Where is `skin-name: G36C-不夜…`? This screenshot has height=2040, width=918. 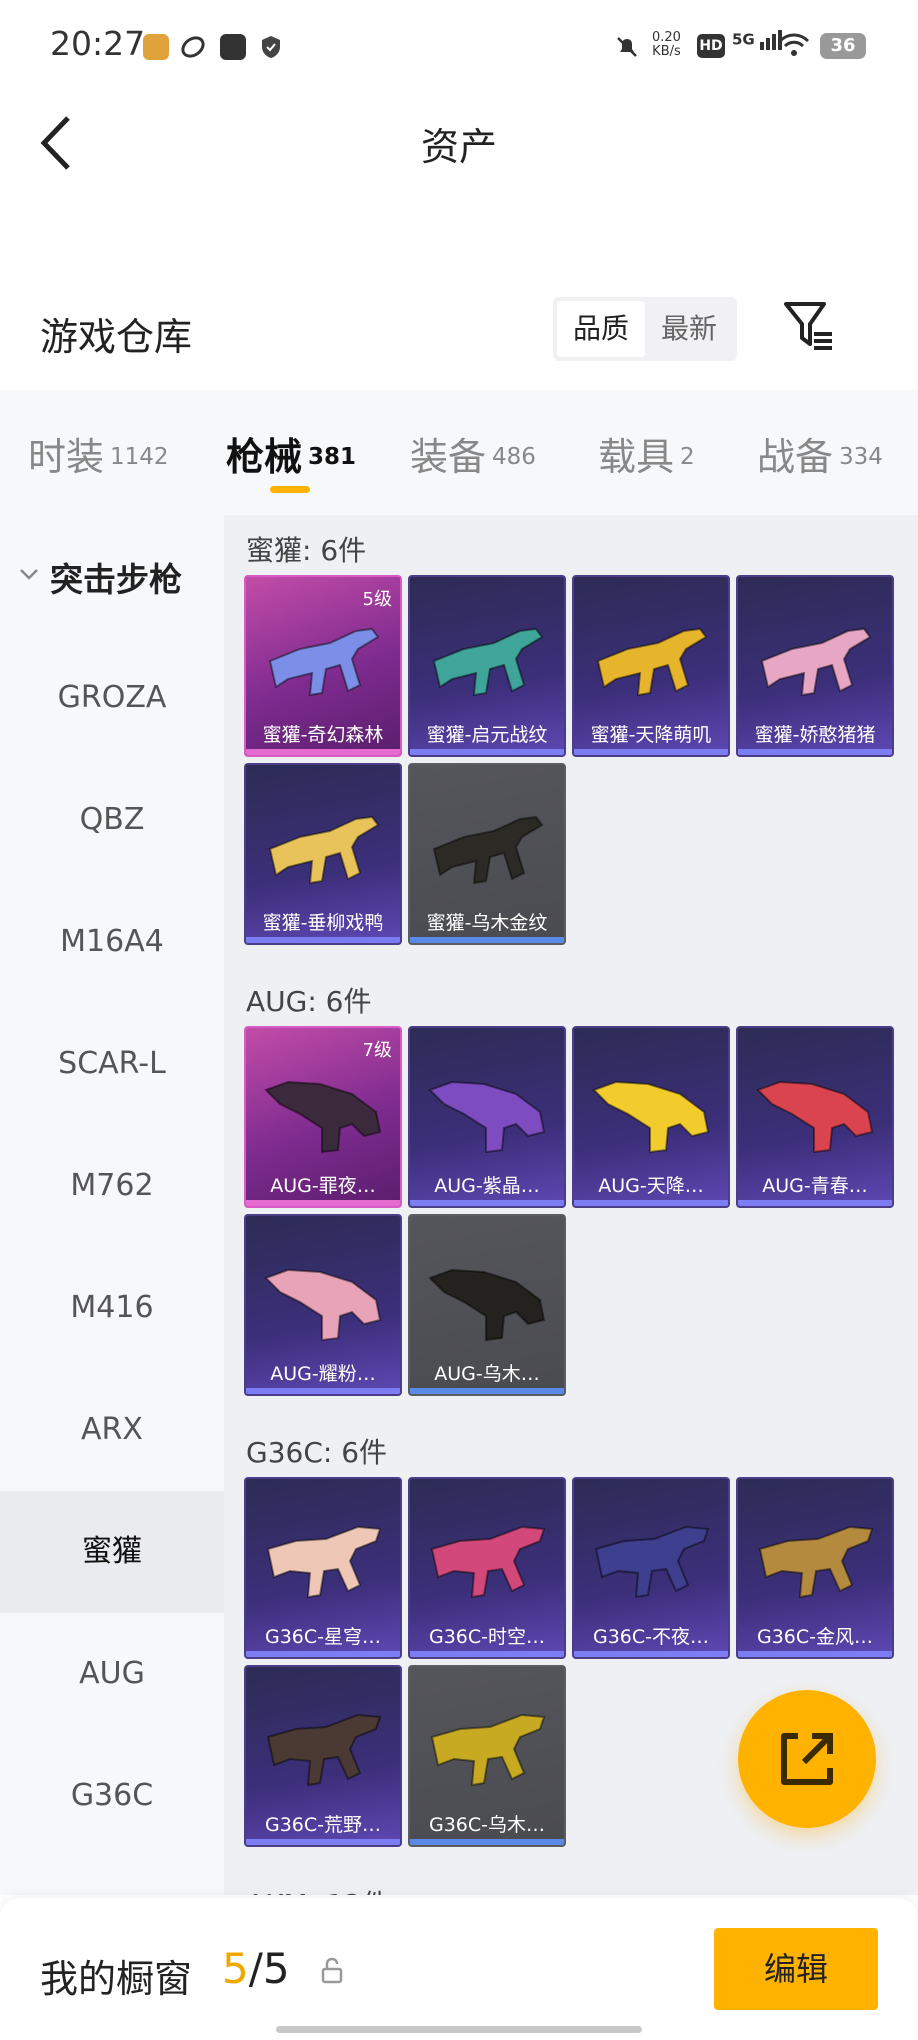
skin-name: G36C-不夜… is located at coordinates (651, 1637).